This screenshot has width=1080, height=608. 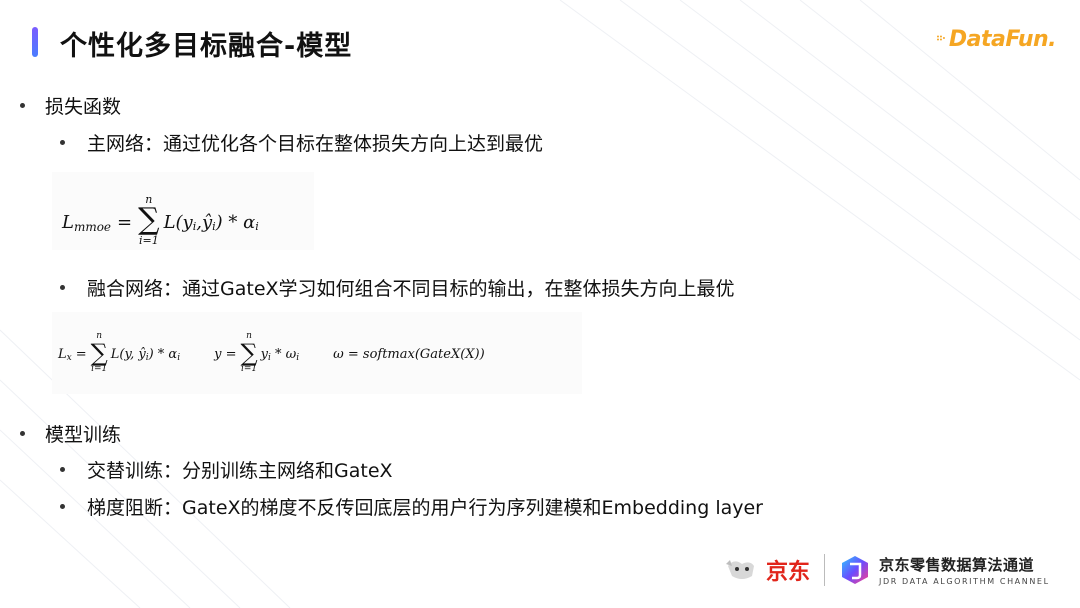 I want to click on channel-name-en: JDR DATA ALGORITHM CHANNEL, so click(x=964, y=581).